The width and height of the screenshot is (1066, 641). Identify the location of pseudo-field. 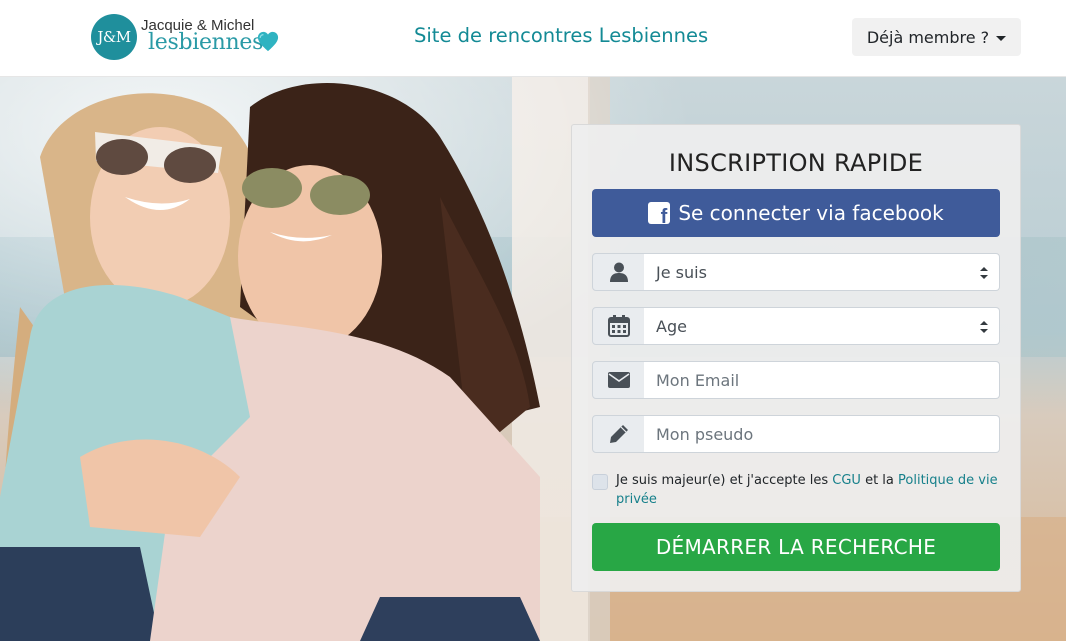
(796, 434).